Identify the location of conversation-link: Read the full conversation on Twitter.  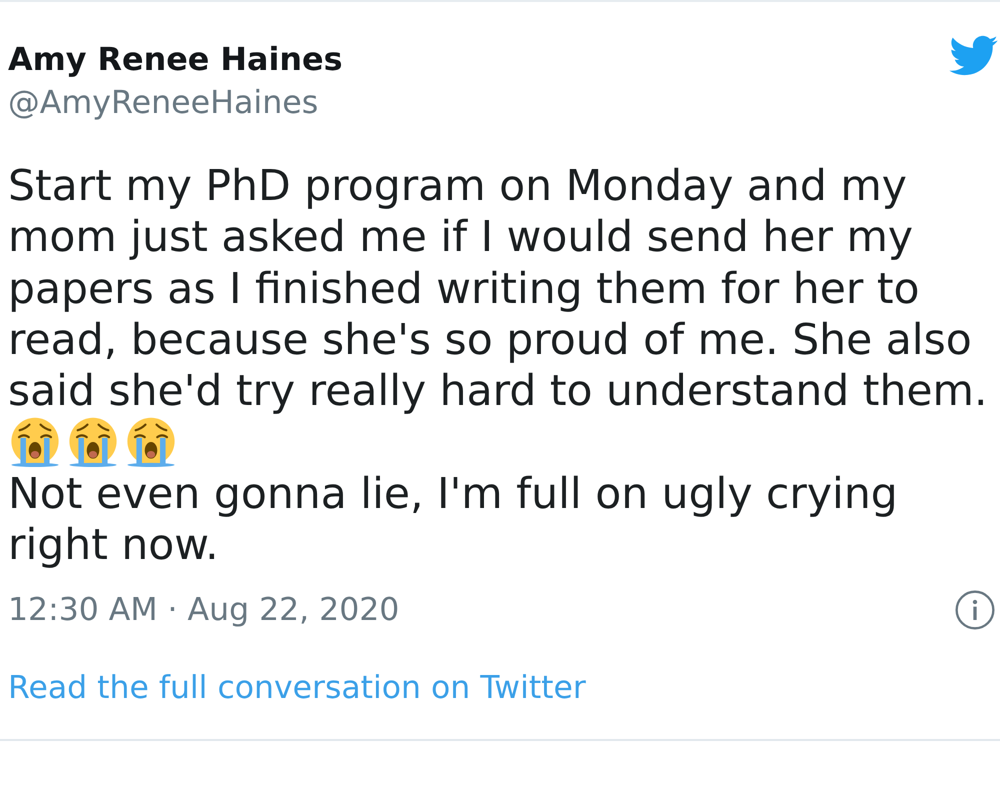
(297, 688).